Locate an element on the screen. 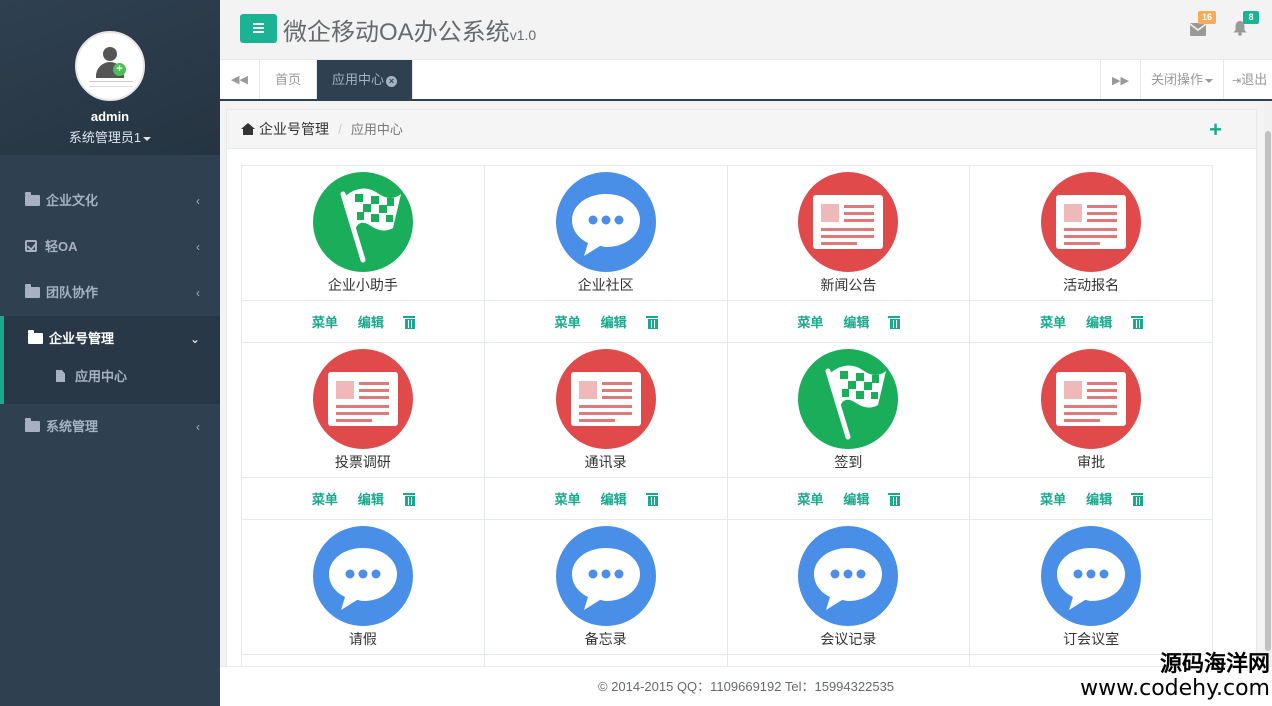  sidebar-item-enterprise-culture: 企业文化 ‹ is located at coordinates (110, 201).